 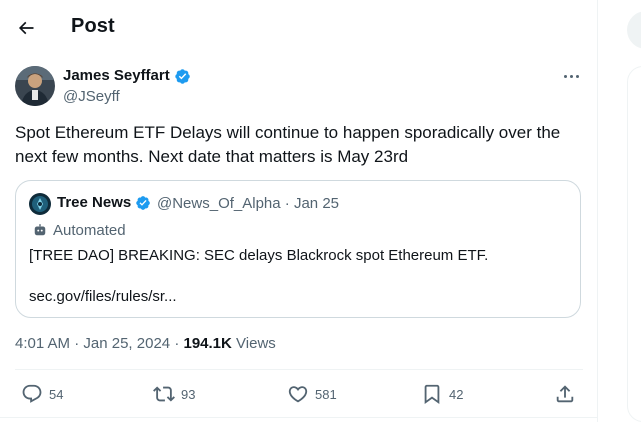 I want to click on search-bar, so click(x=634, y=30).